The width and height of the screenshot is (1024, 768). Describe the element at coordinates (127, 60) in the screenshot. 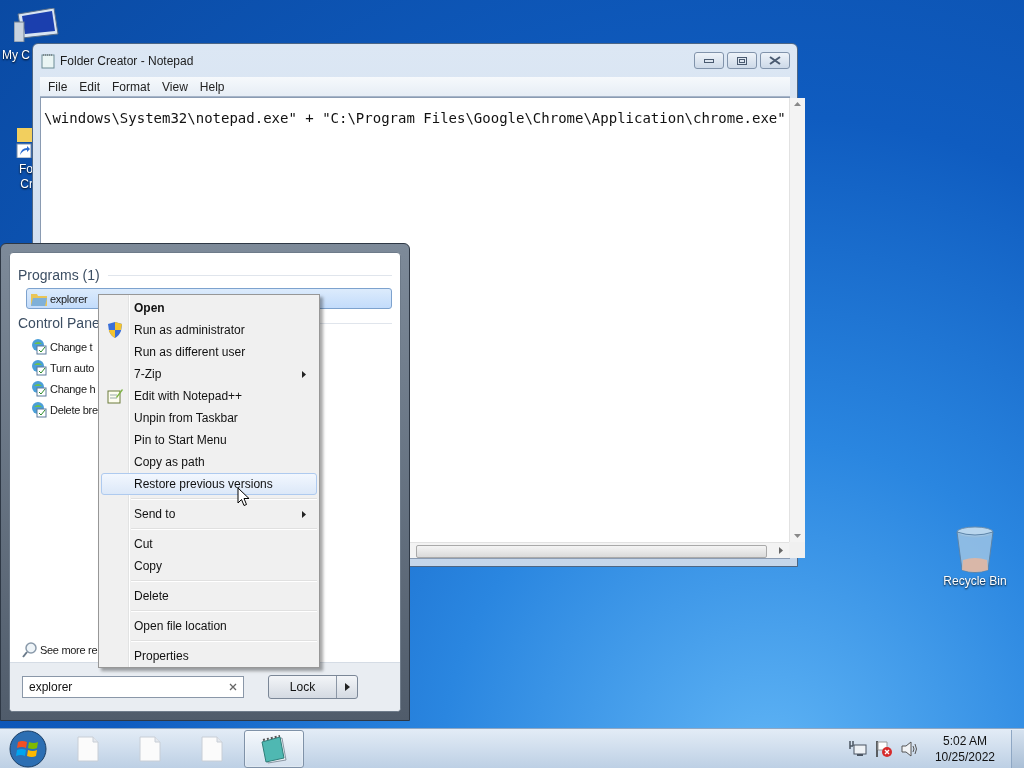

I see `window-title: Folder Creator - Notepad` at that location.